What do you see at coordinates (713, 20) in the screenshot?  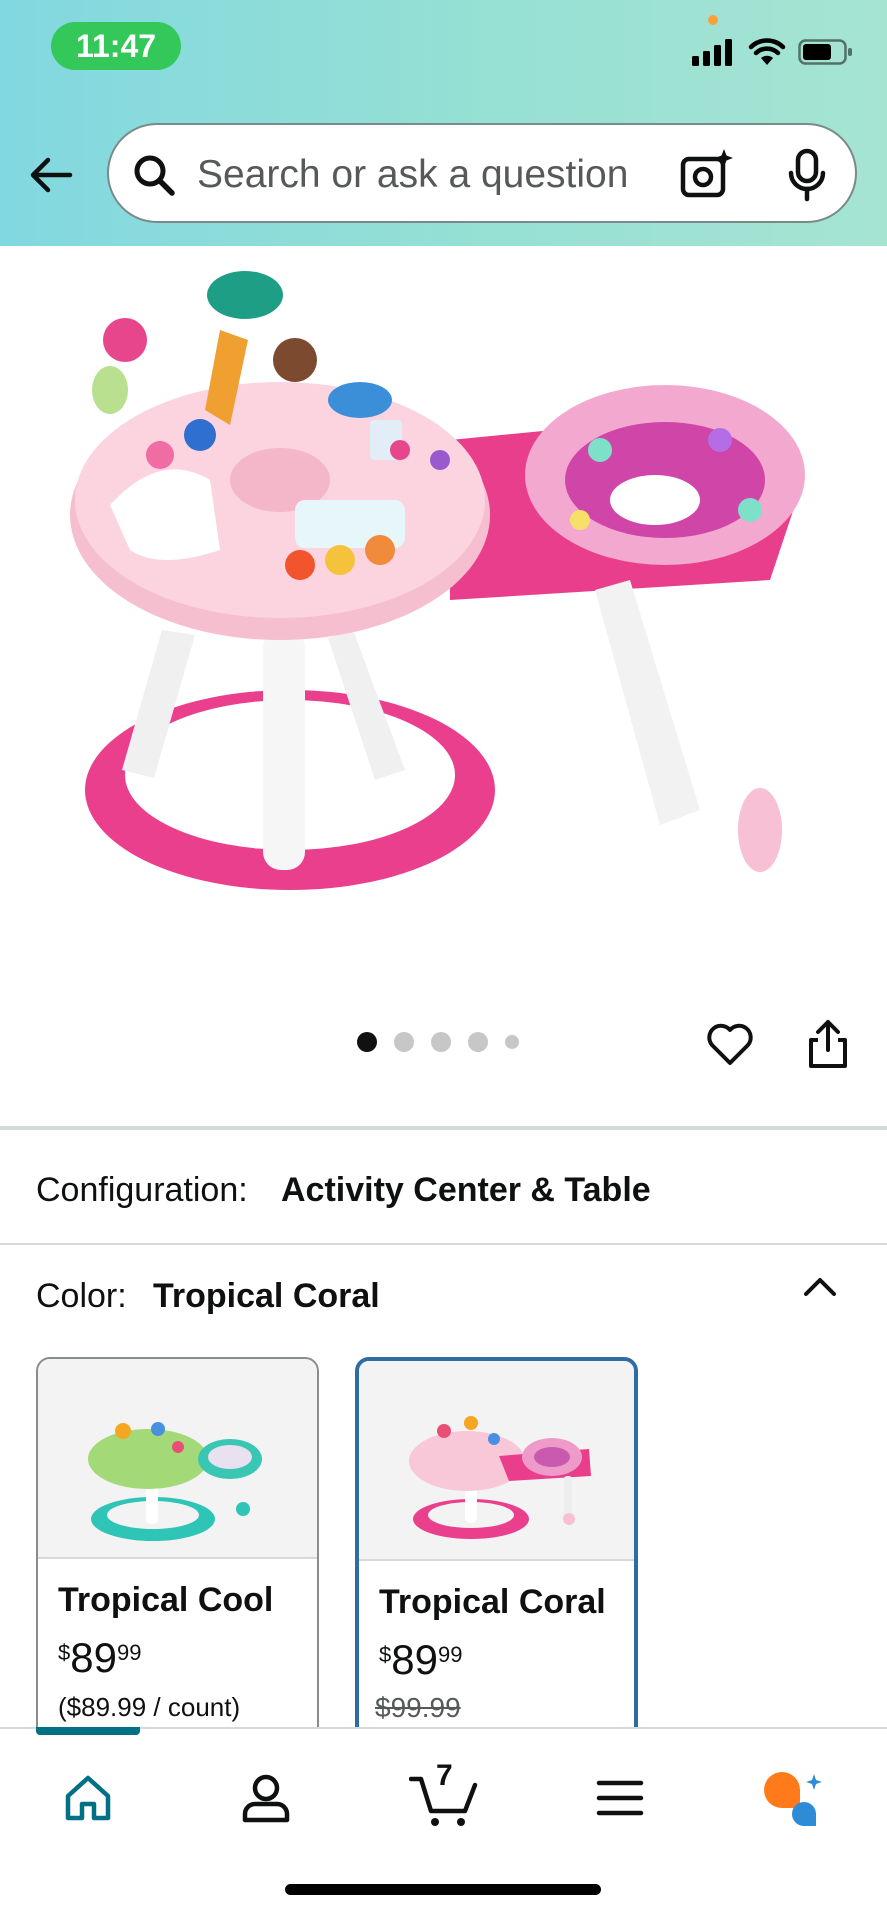 I see `privacy-indicator-dot` at bounding box center [713, 20].